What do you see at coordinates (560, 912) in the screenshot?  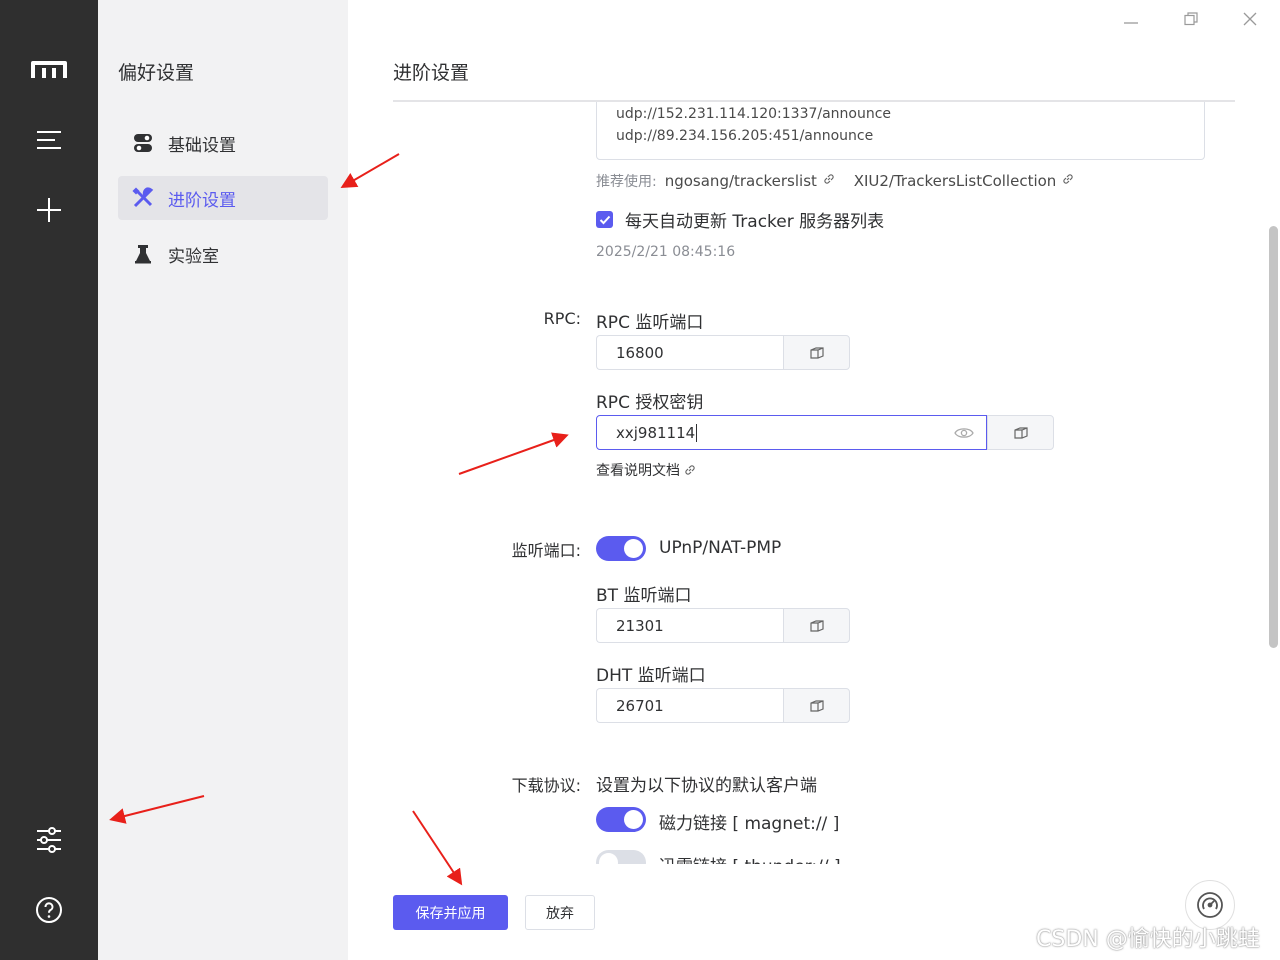 I see `discard-button: 放弃` at bounding box center [560, 912].